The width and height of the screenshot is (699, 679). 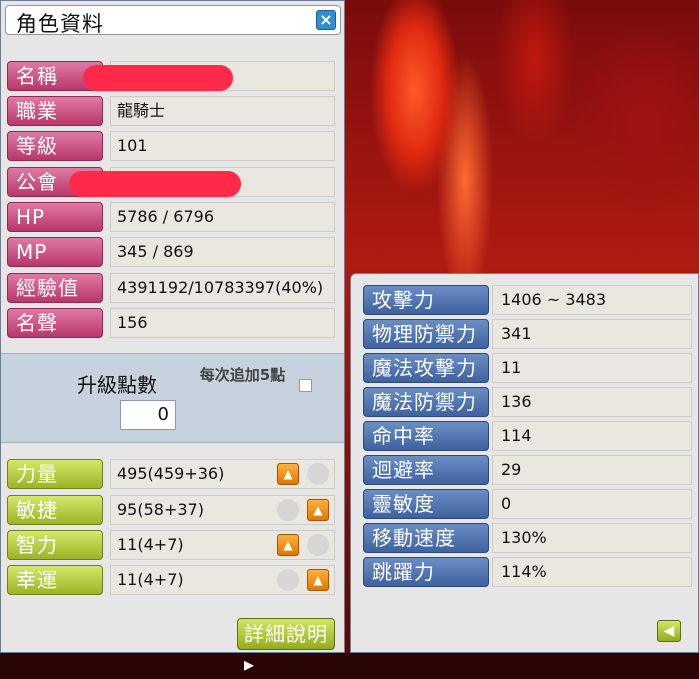 What do you see at coordinates (222, 580) in the screenshot?
I see `luk-value: 11(4+7)` at bounding box center [222, 580].